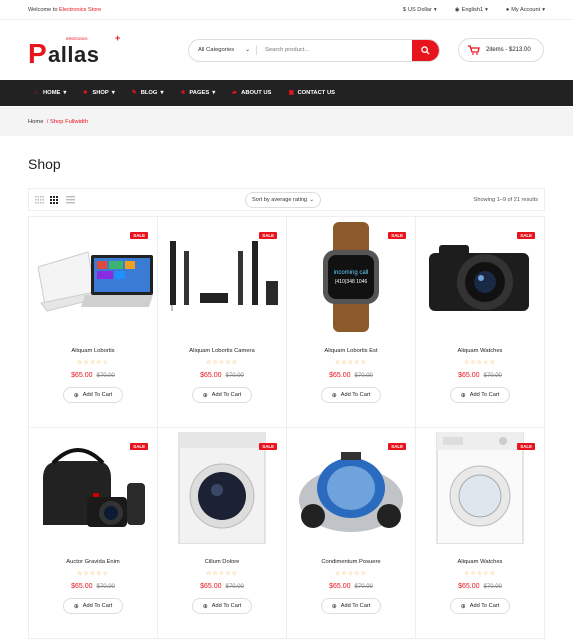  What do you see at coordinates (311, 93) in the screenshot?
I see `nav-item-contact: ▣ CONTACT US` at bounding box center [311, 93].